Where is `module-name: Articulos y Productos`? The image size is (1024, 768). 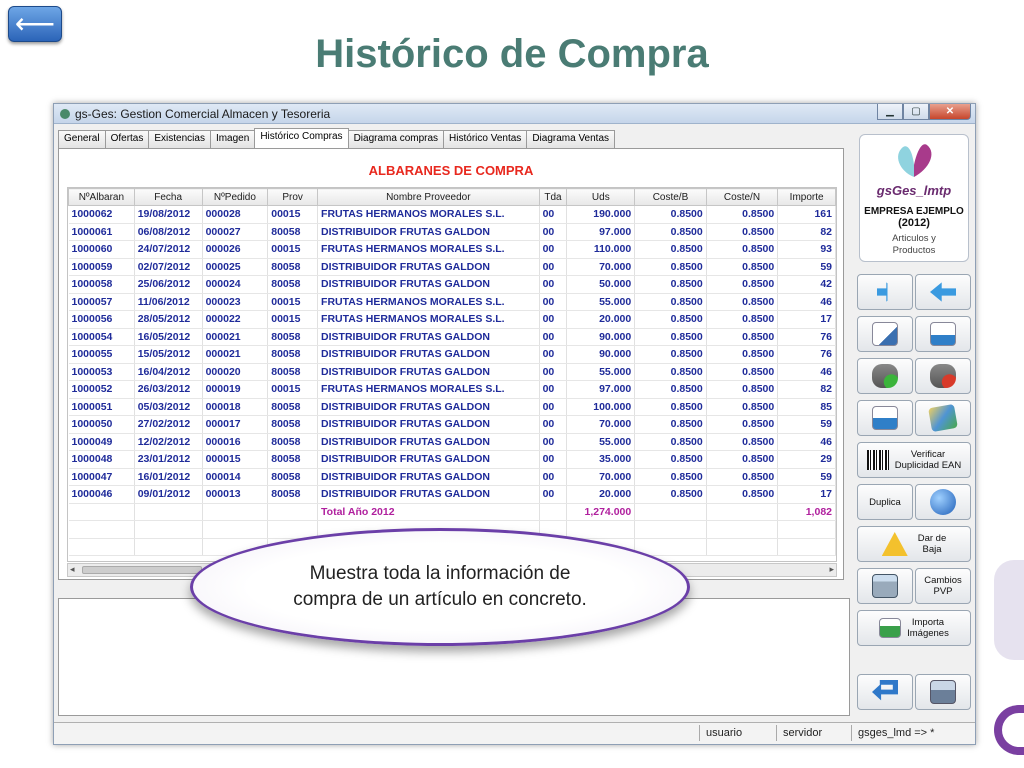 module-name: Articulos y Productos is located at coordinates (914, 244).